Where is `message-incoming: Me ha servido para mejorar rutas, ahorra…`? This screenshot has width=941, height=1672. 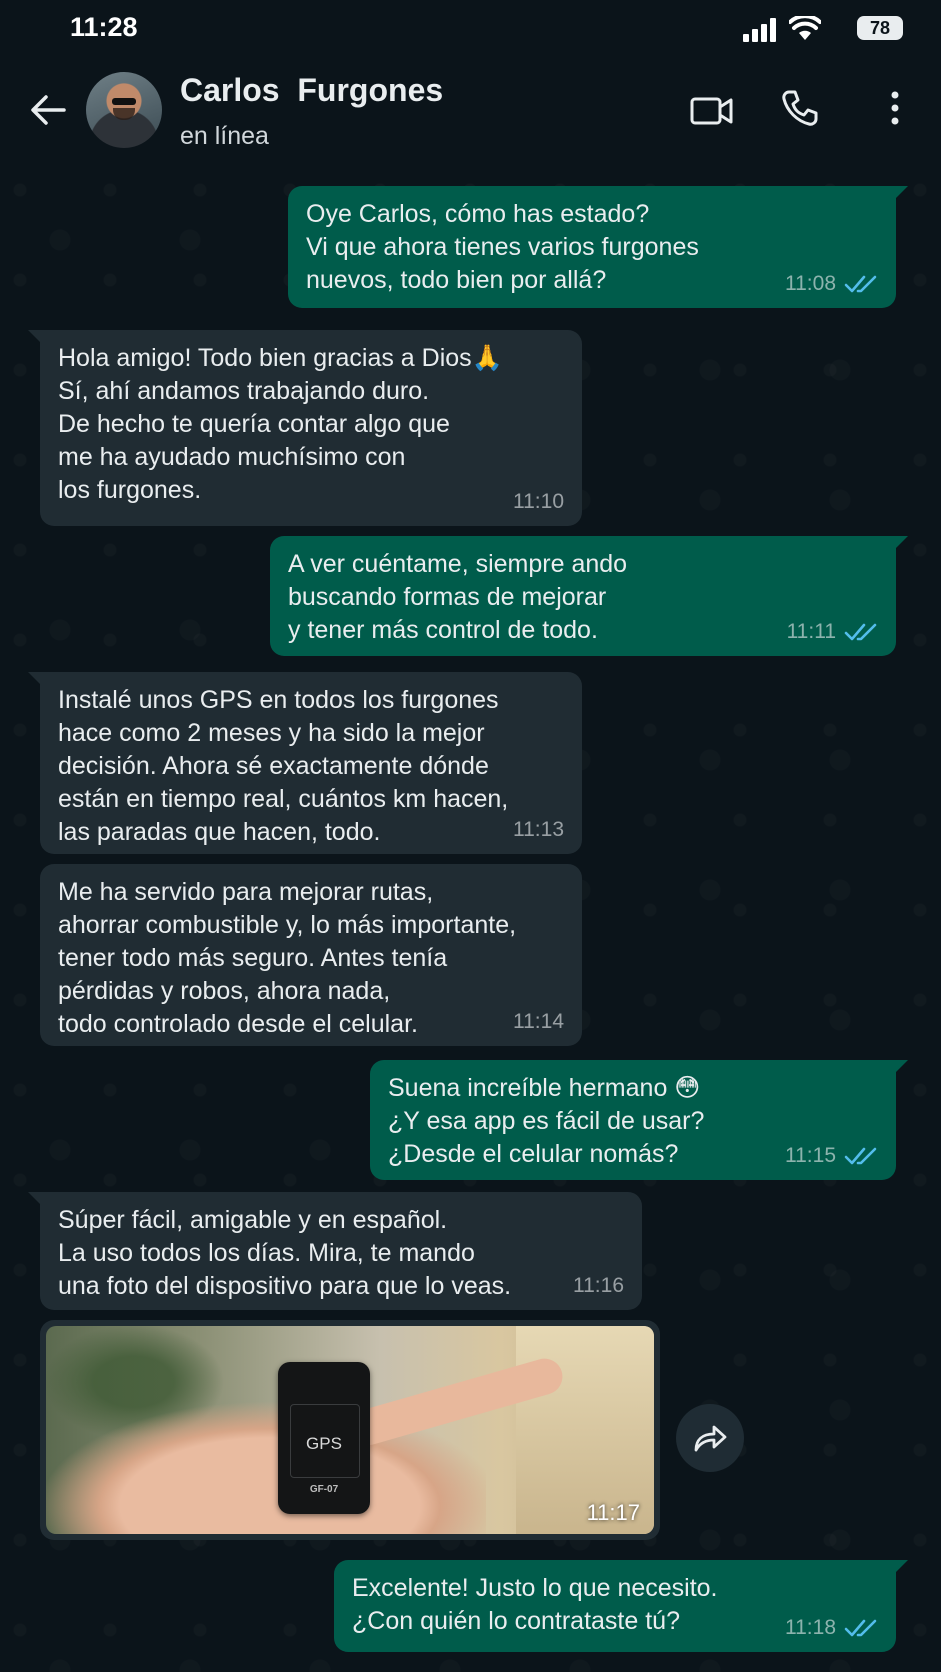 message-incoming: Me ha servido para mejorar rutas, ahorra… is located at coordinates (311, 955).